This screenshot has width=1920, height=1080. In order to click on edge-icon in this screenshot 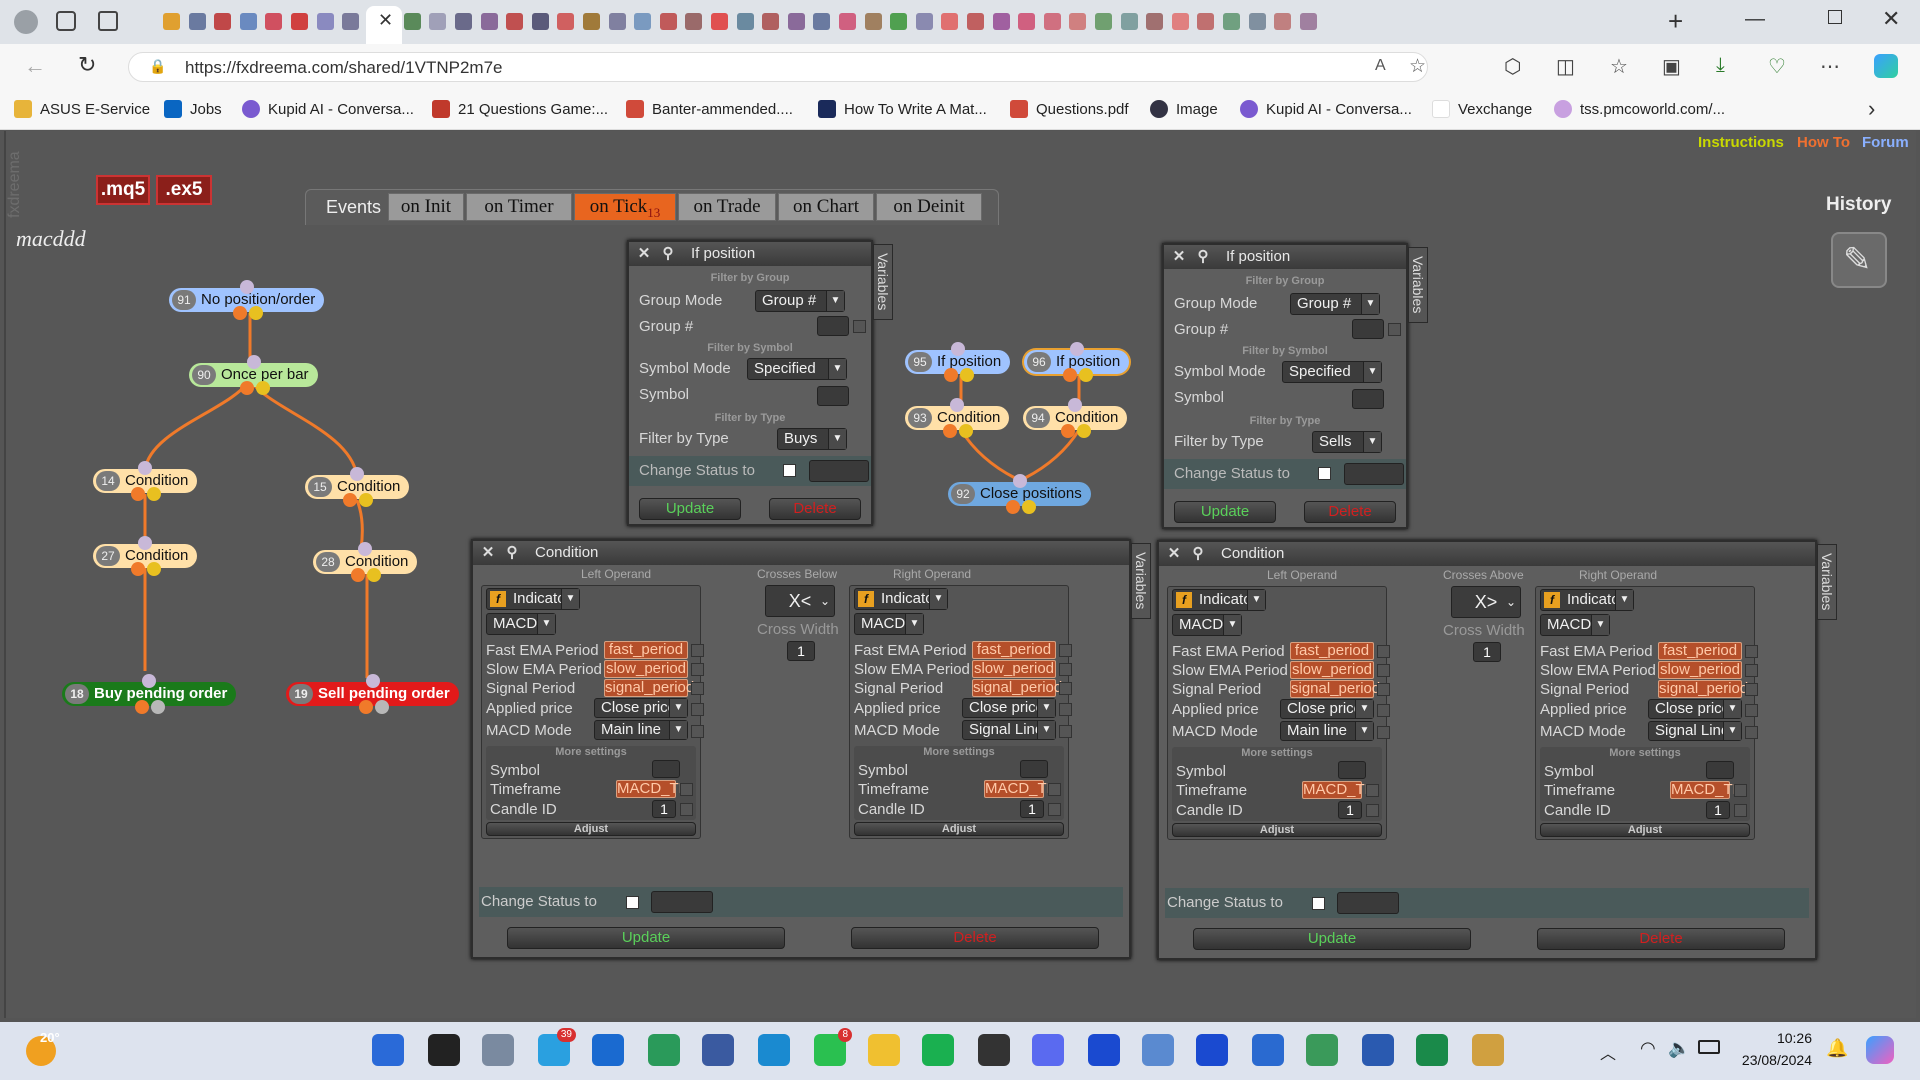, I will do `click(774, 1050)`.